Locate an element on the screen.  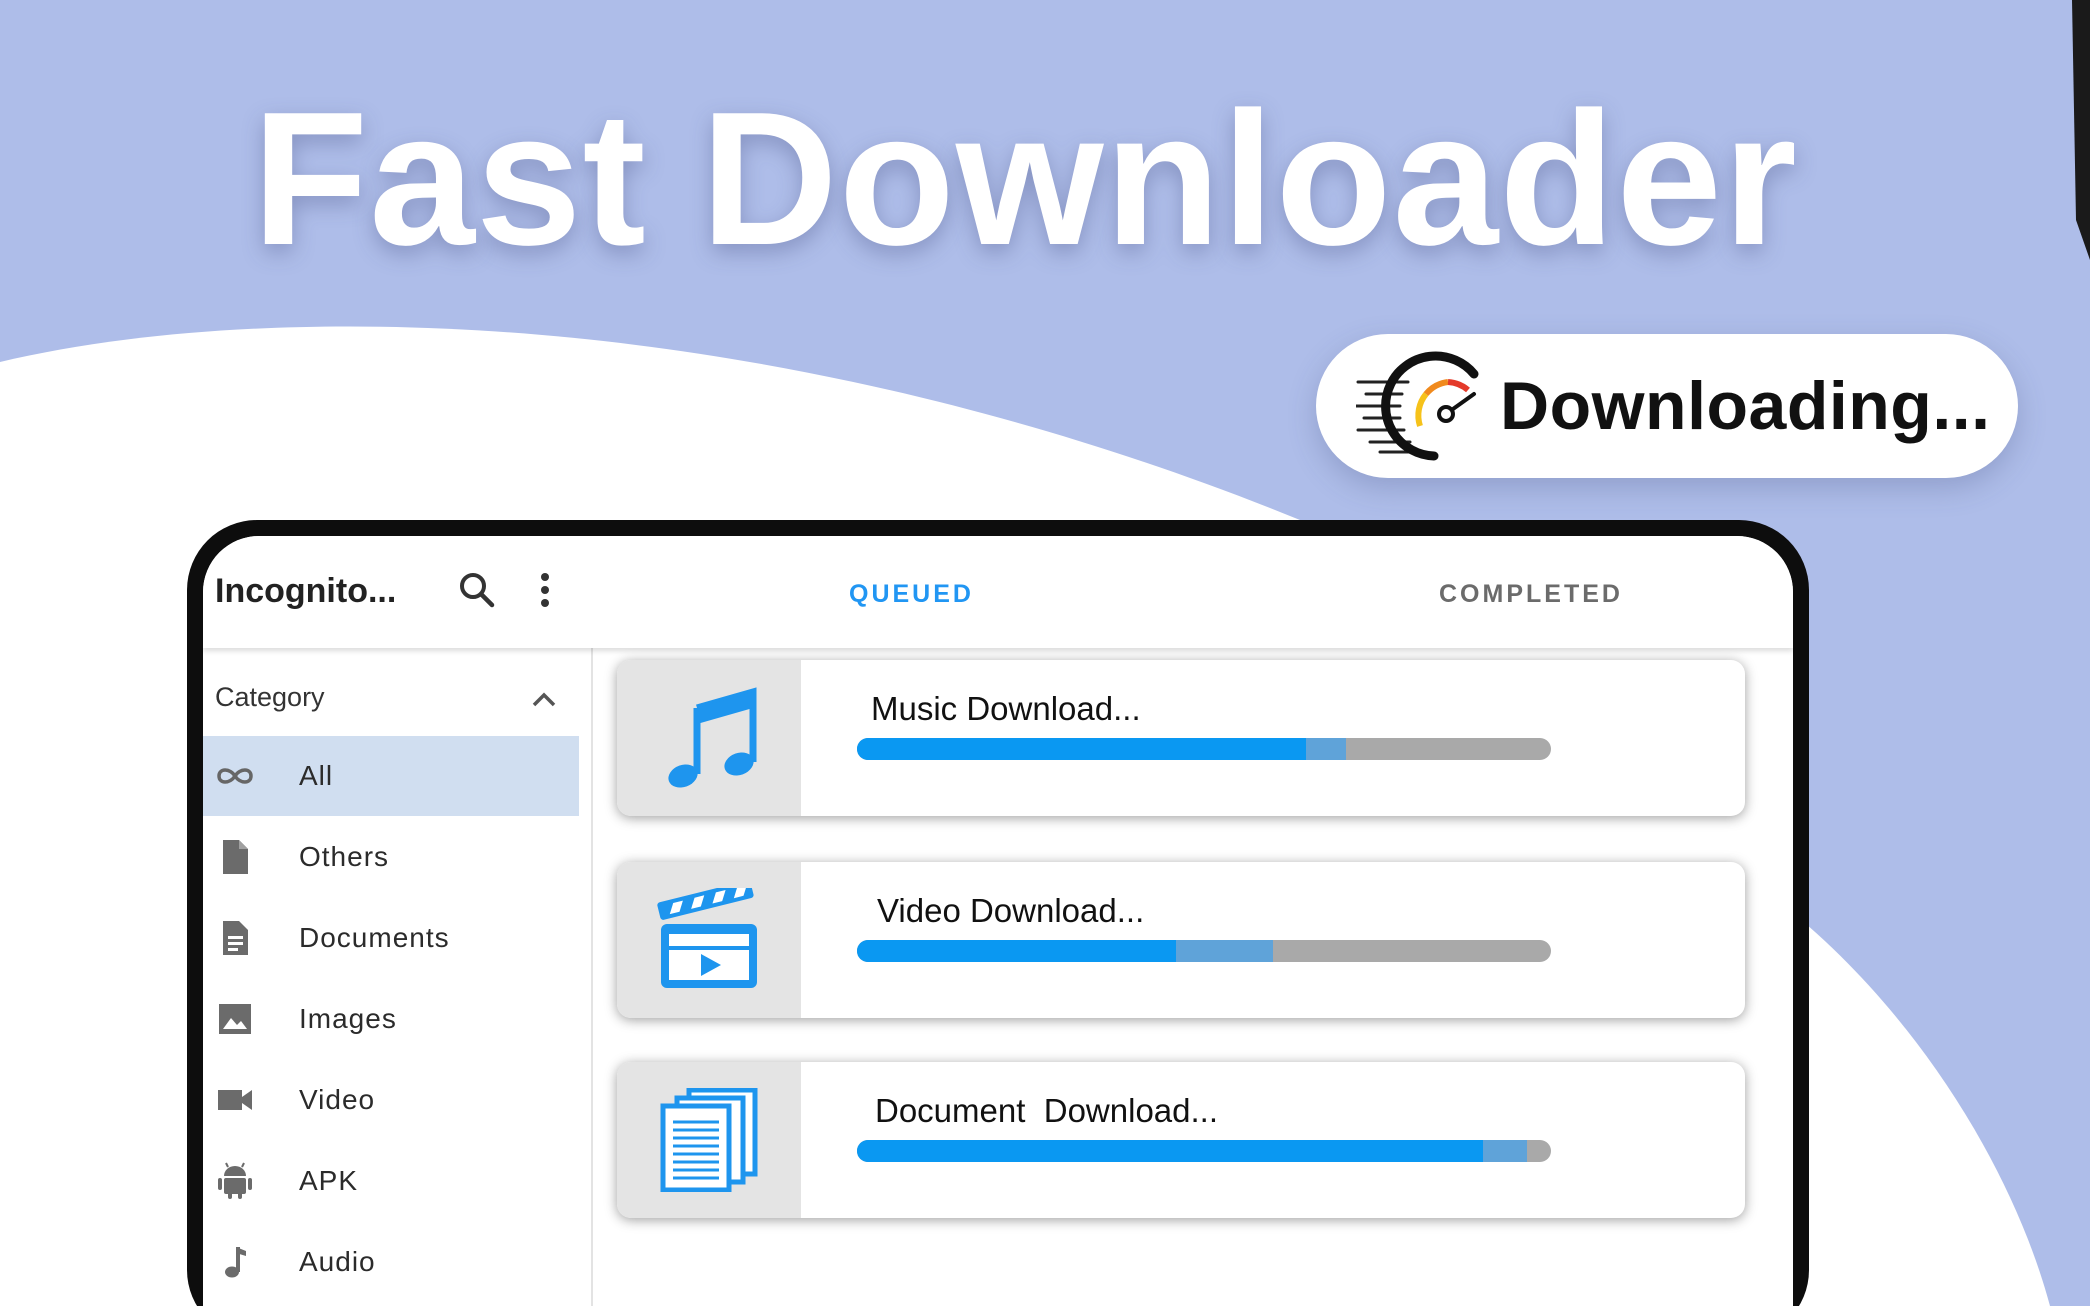
infinity-icon is located at coordinates (235, 776).